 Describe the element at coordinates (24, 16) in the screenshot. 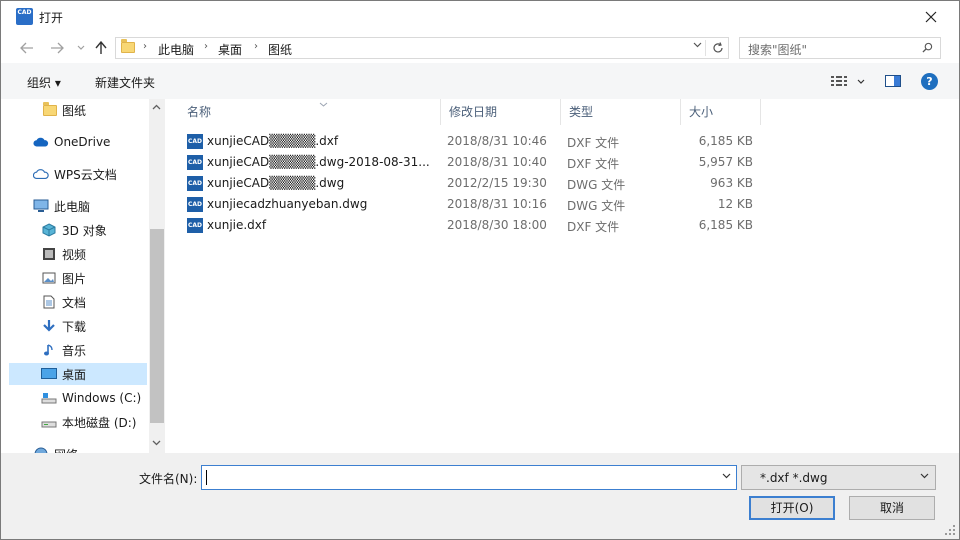

I see `cad-app-icon: CAD` at that location.